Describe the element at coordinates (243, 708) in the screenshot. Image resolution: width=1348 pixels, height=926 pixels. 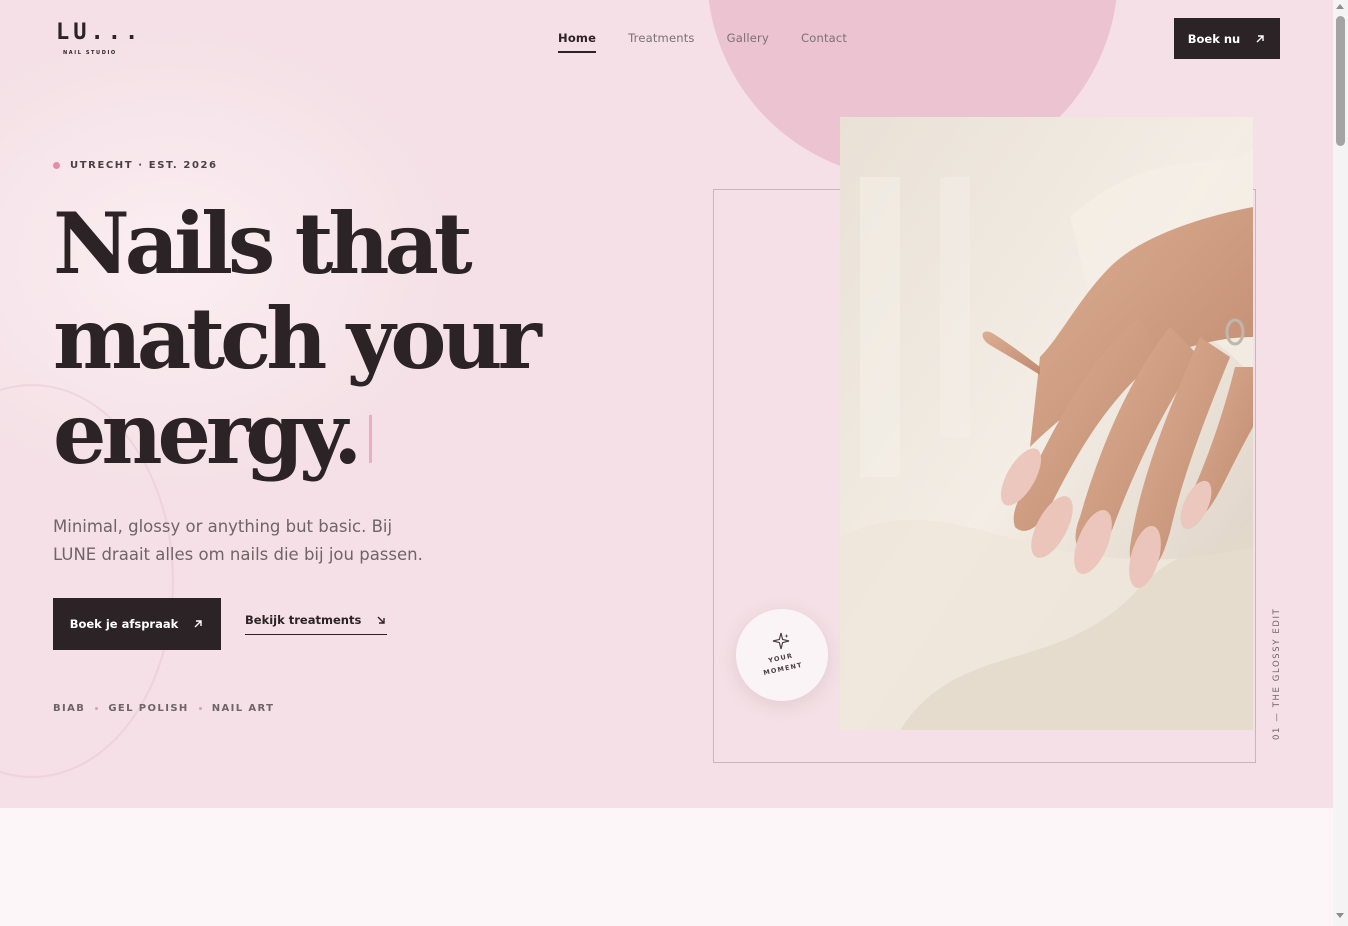
I see `tag-nail-art: NAIL ART` at that location.